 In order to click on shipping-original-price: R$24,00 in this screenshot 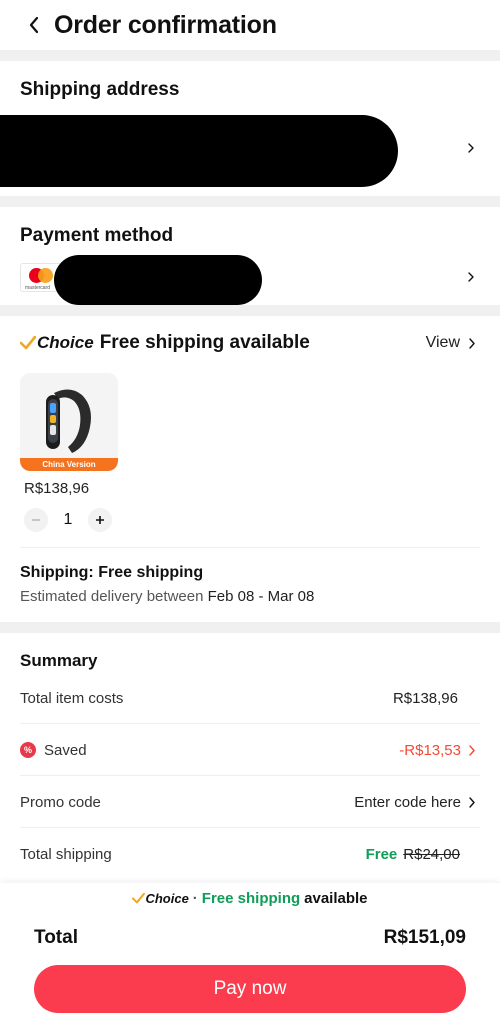, I will do `click(431, 854)`.